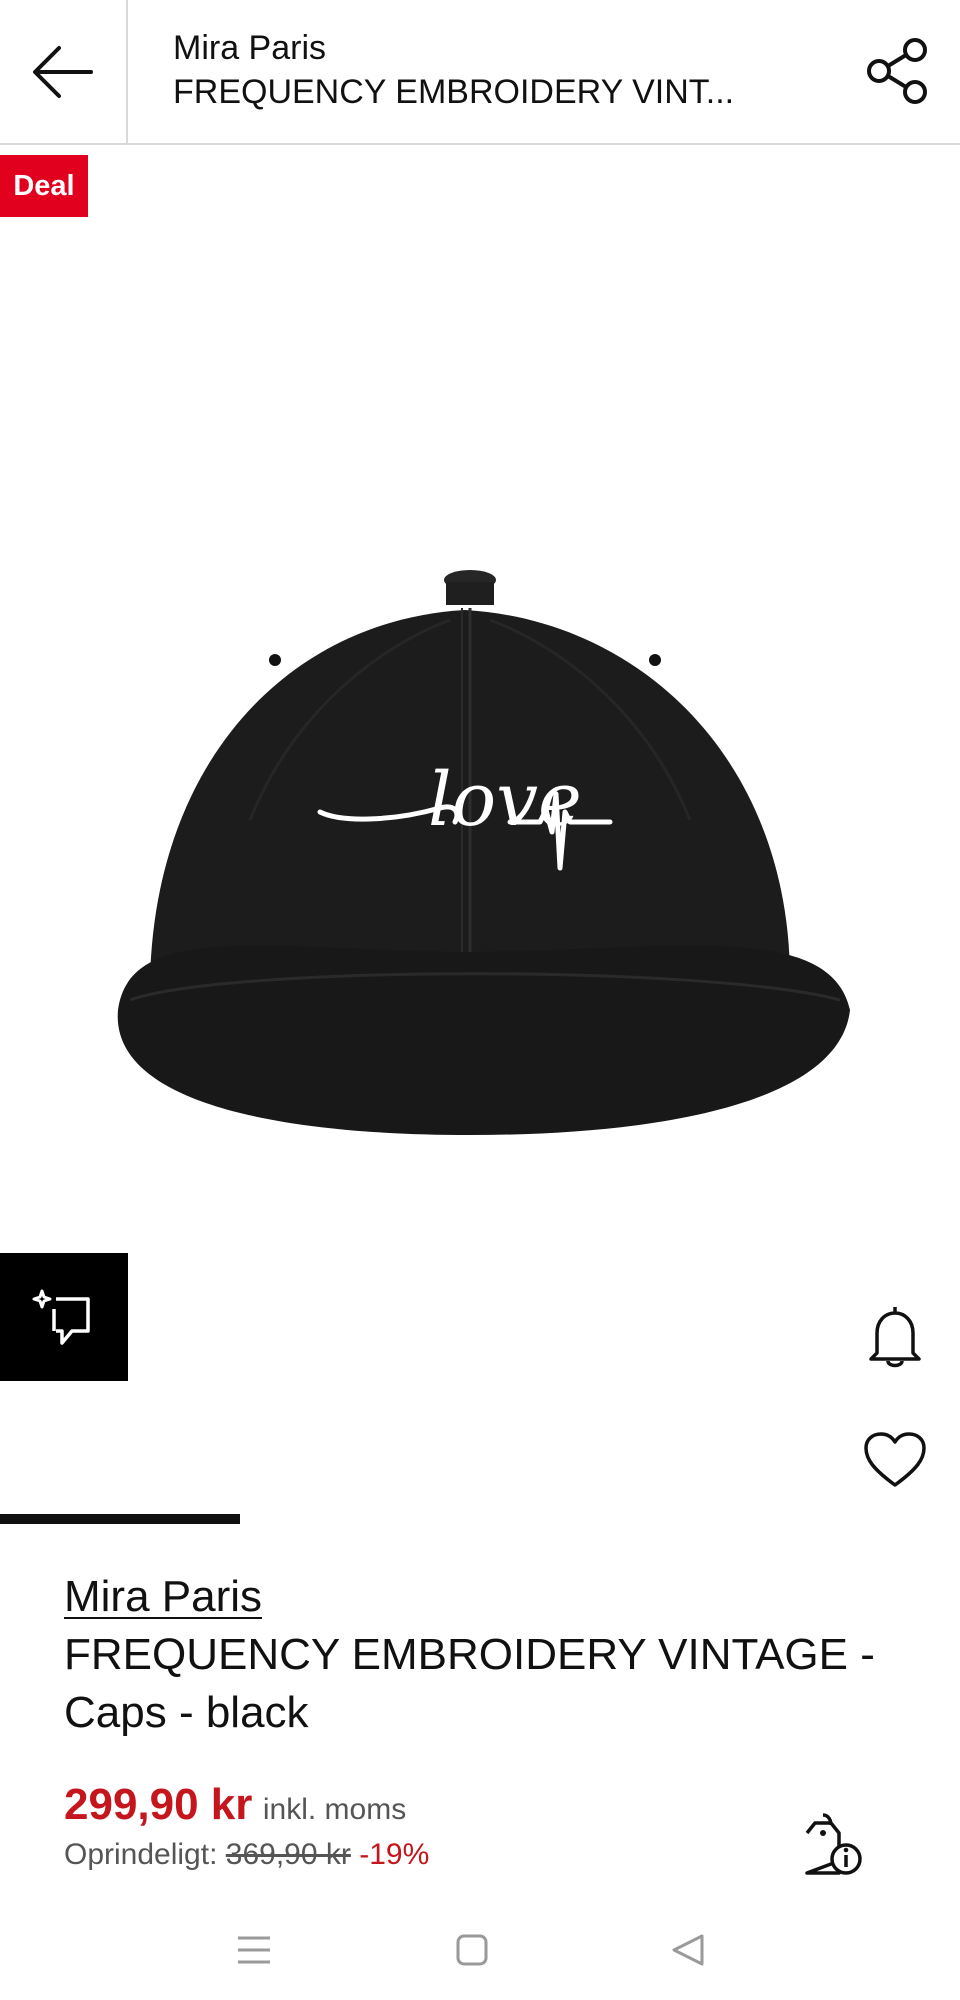  I want to click on square-icon, so click(472, 1950).